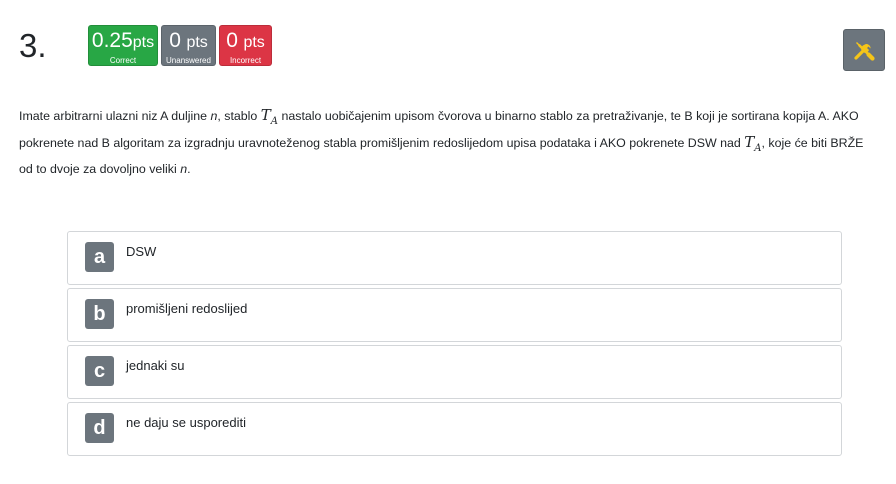  I want to click on answer-text: jednaki su, so click(155, 365).